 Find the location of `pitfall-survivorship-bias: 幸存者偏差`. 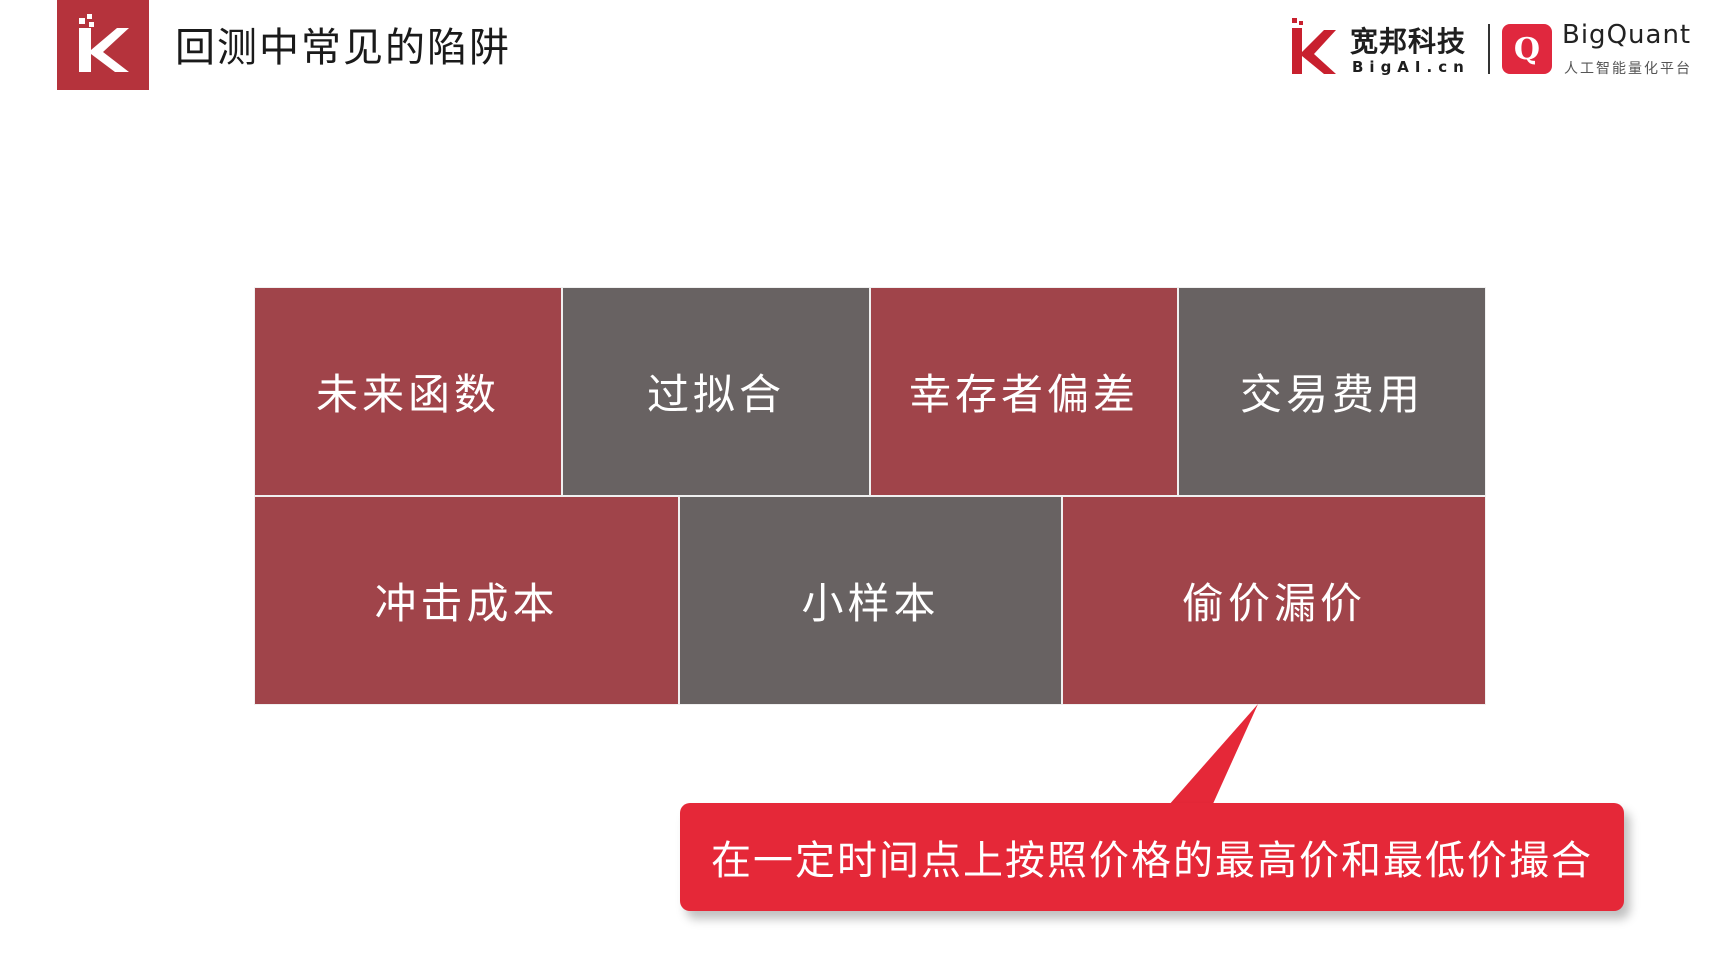

pitfall-survivorship-bias: 幸存者偏差 is located at coordinates (1024, 391).